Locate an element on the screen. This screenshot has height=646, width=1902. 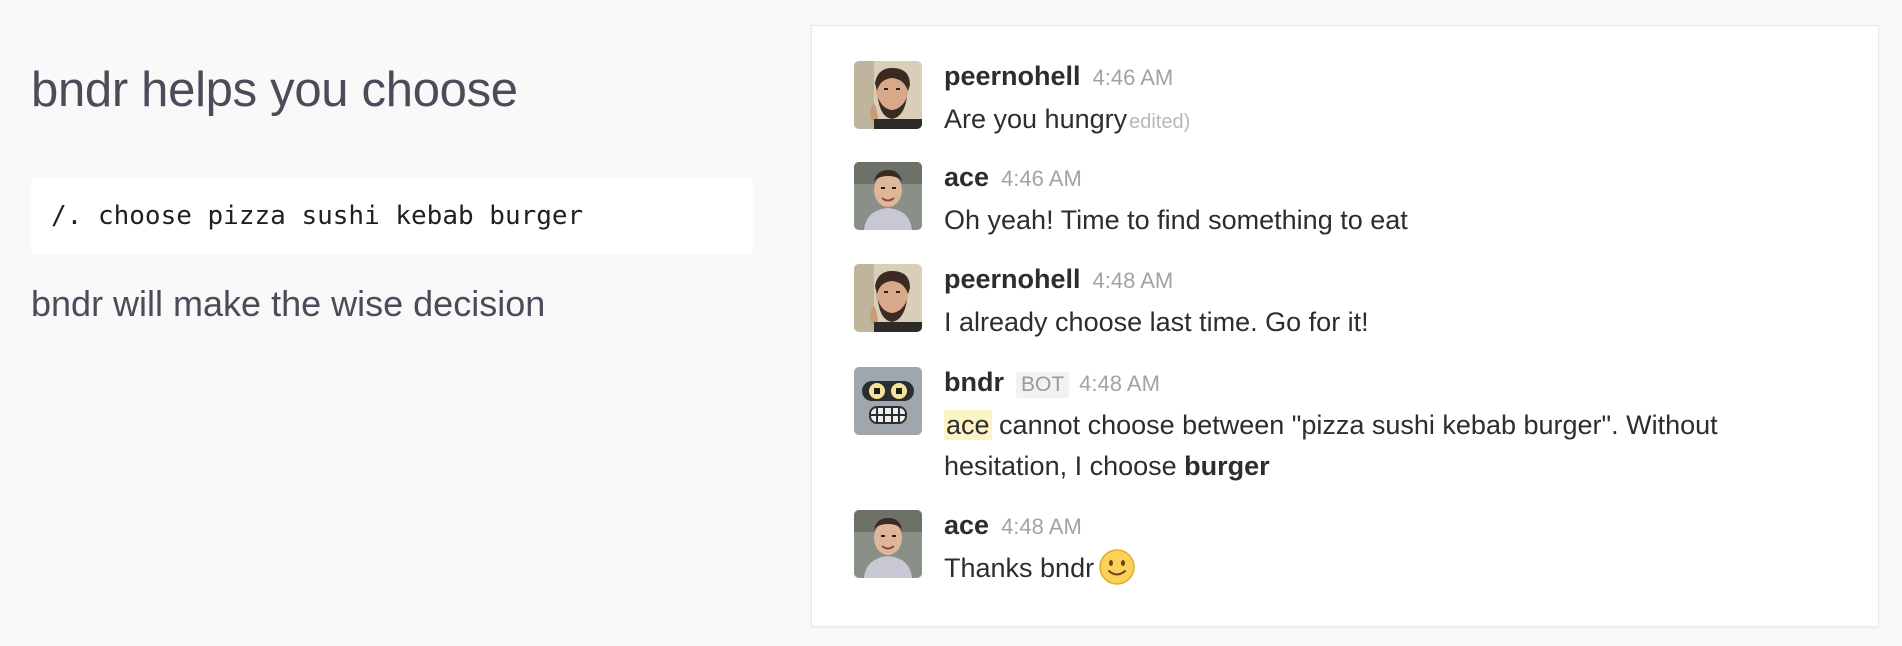
user-mention: ace is located at coordinates (968, 425).